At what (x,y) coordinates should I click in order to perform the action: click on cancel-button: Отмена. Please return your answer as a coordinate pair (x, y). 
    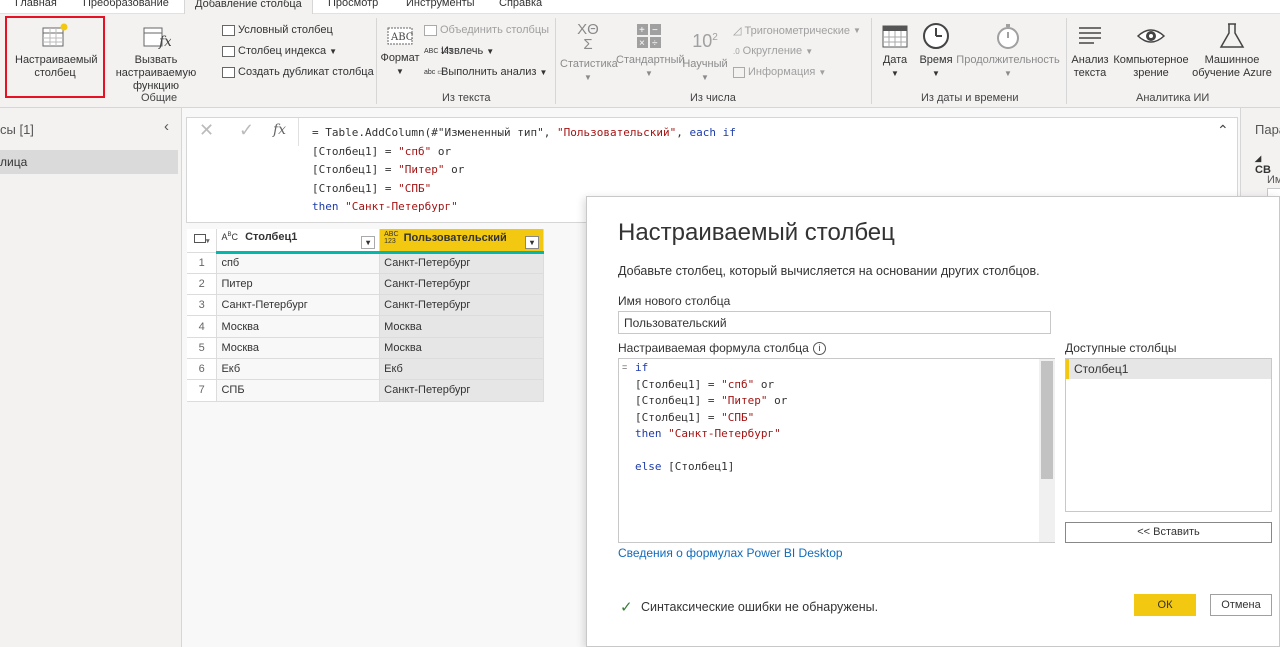
    Looking at the image, I should click on (1241, 605).